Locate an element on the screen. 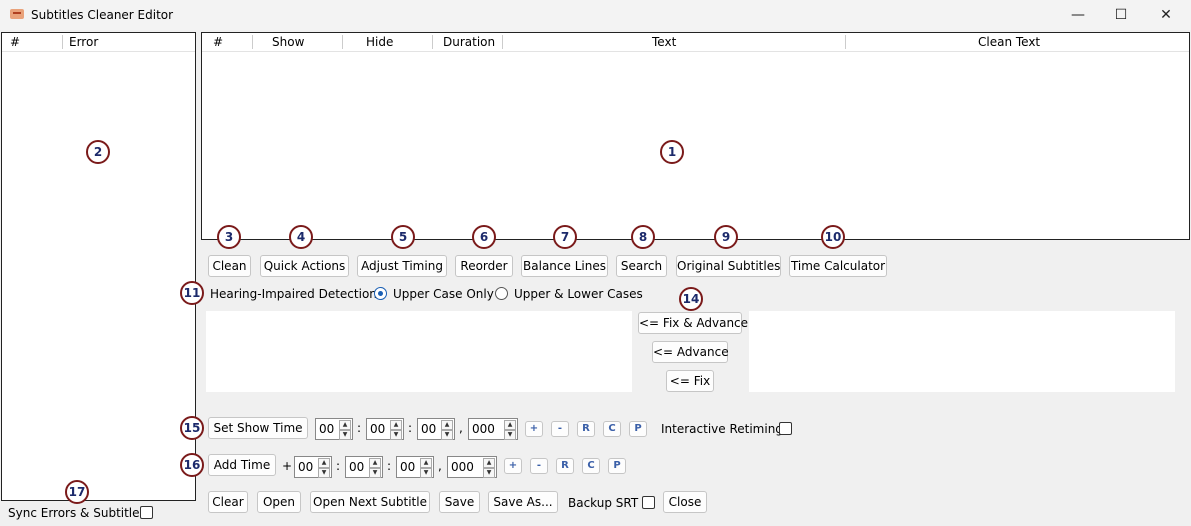 This screenshot has width=1191, height=526. show-ms-down-icon: ▼ is located at coordinates (510, 435).